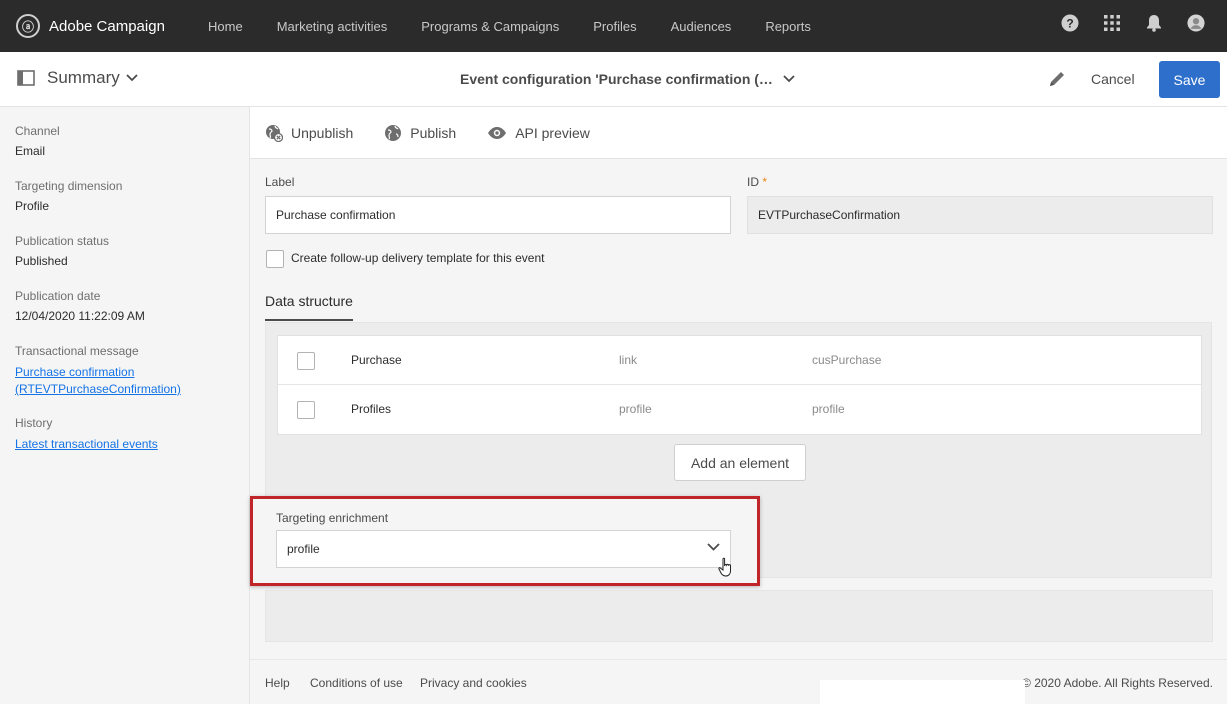 This screenshot has width=1227, height=704. Describe the element at coordinates (309, 307) in the screenshot. I see `tab-data-structure: Data structure` at that location.